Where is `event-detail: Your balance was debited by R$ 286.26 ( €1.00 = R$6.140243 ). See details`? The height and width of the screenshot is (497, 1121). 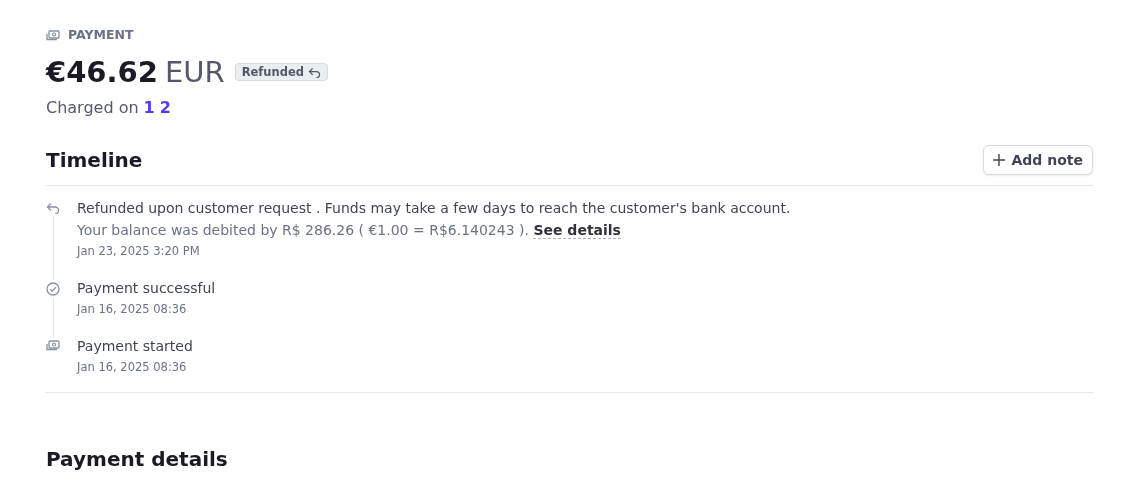
event-detail: Your balance was debited by R$ 286.26 ( €1.00 = R$6.140243 ). See details is located at coordinates (349, 231).